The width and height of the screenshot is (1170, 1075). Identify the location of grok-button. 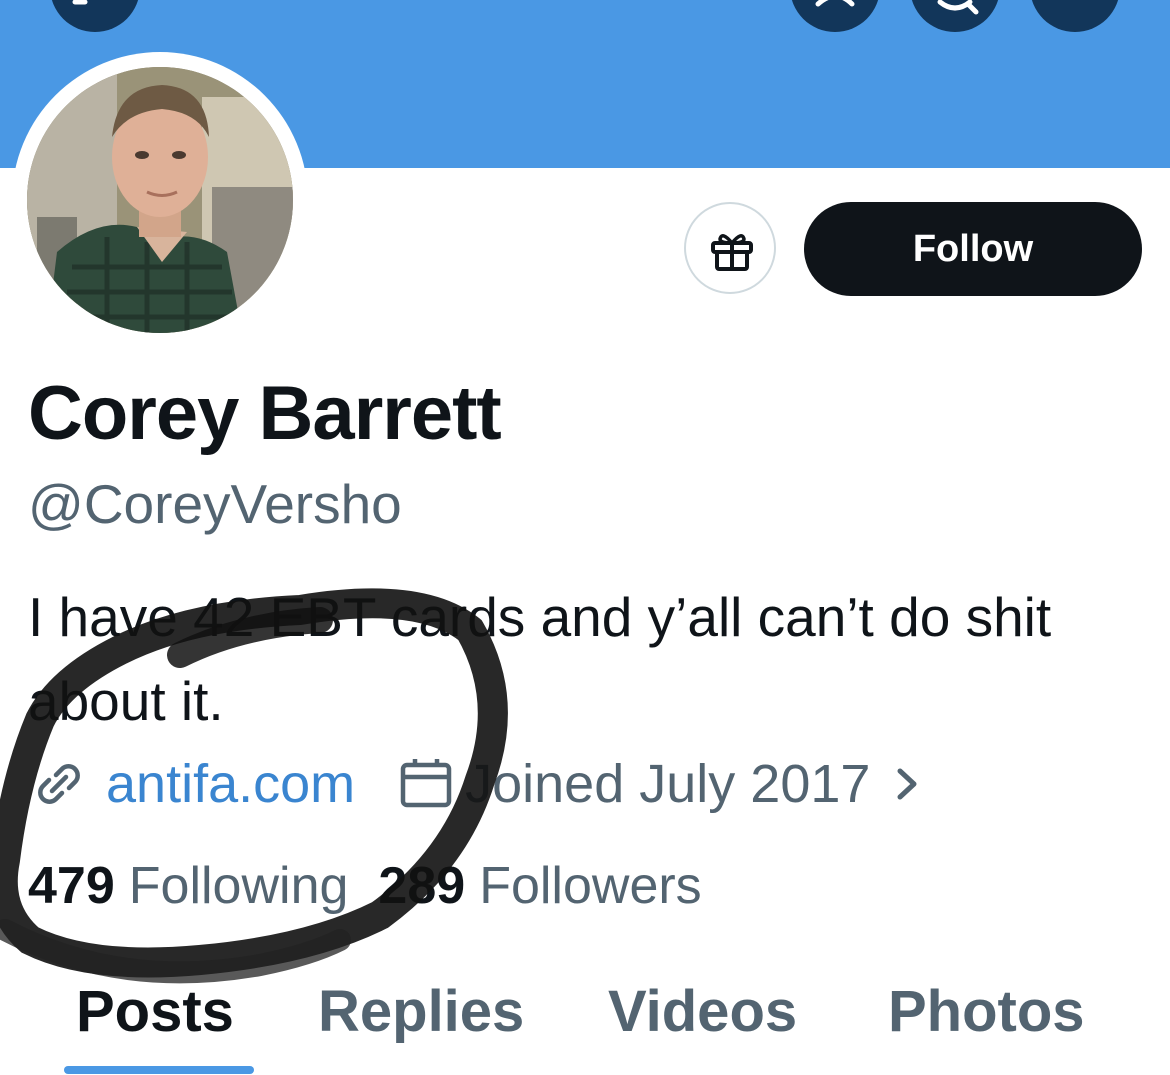
(835, 16).